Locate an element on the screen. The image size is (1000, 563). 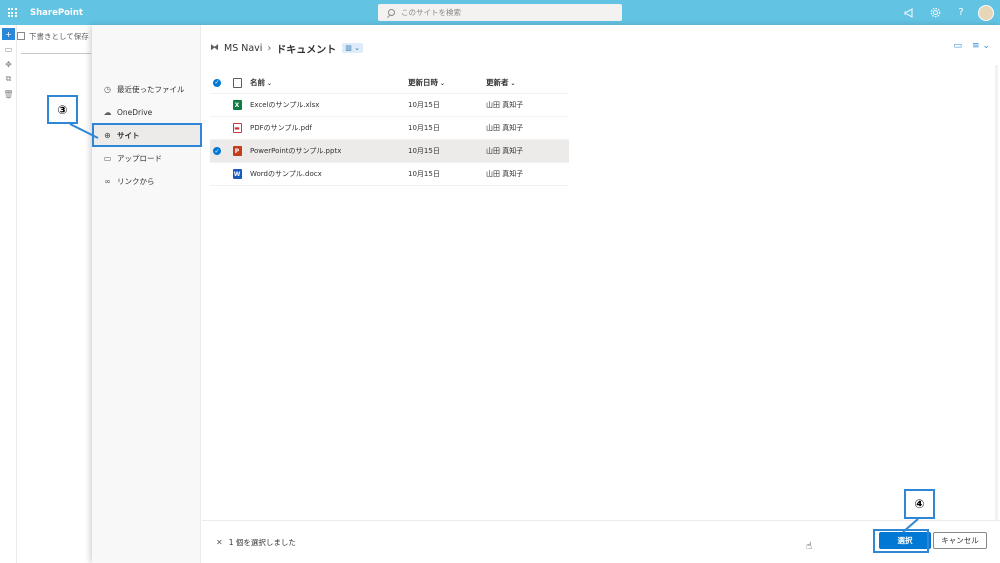
save-draft-command: 下書きとして保存 is located at coordinates (54, 36).